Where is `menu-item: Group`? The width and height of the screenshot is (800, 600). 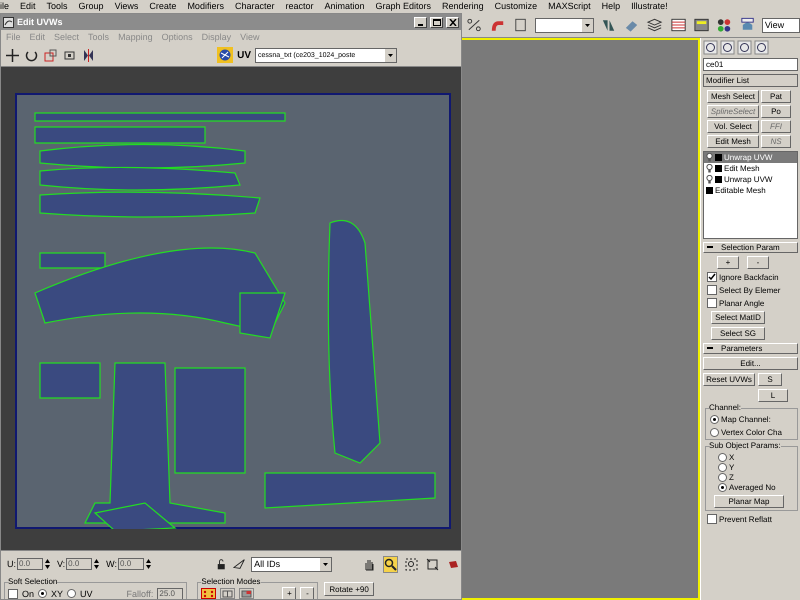
menu-item: Group is located at coordinates (91, 6).